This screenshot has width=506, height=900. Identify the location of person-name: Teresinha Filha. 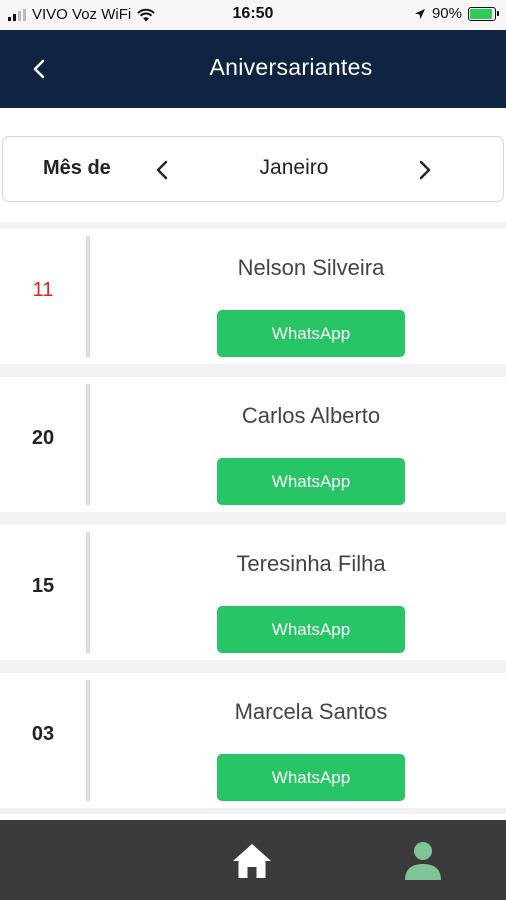
(311, 563).